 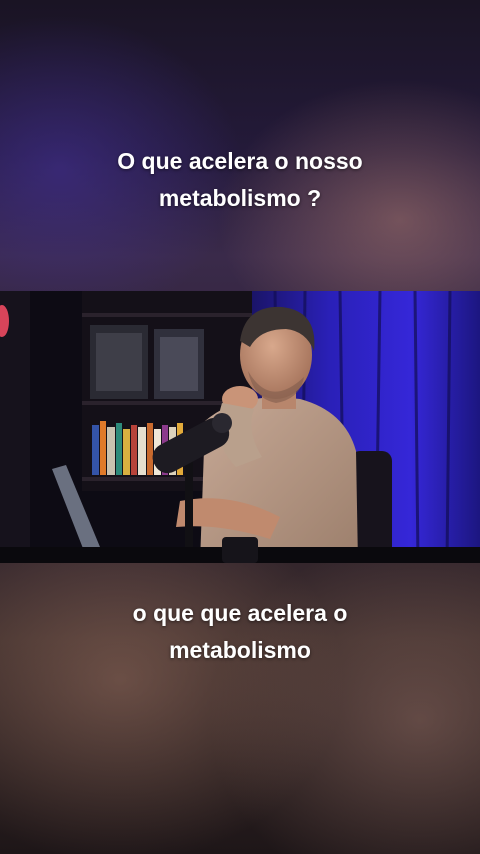 I want to click on question-caption: O que acelera o nosso metabolismo ?, so click(x=240, y=180).